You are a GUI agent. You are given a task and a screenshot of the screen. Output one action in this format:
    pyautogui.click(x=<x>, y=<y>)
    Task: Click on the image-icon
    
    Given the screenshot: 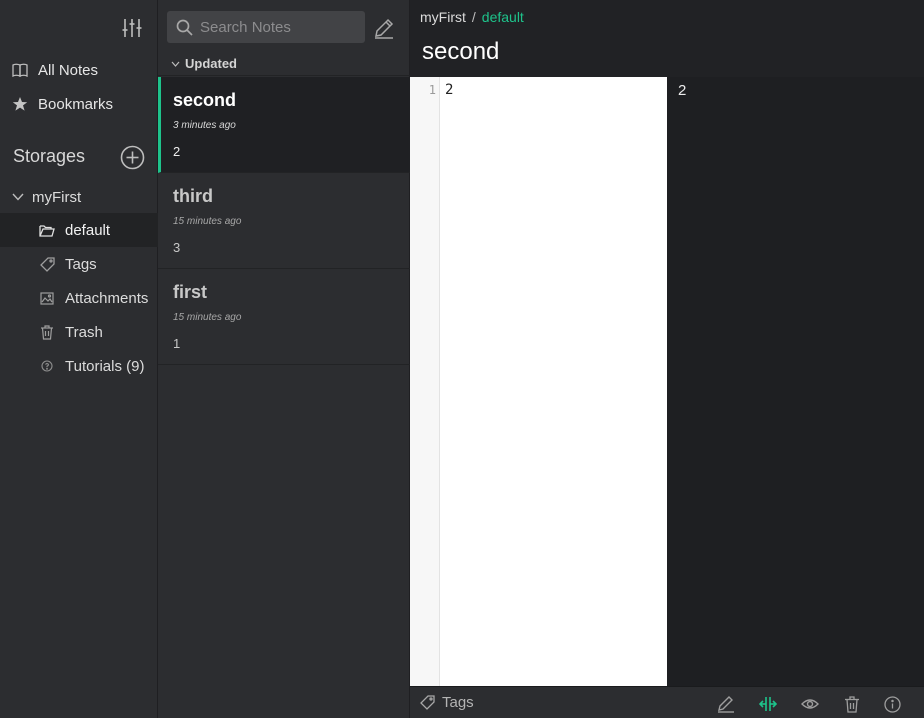 What is the action you would take?
    pyautogui.click(x=47, y=298)
    